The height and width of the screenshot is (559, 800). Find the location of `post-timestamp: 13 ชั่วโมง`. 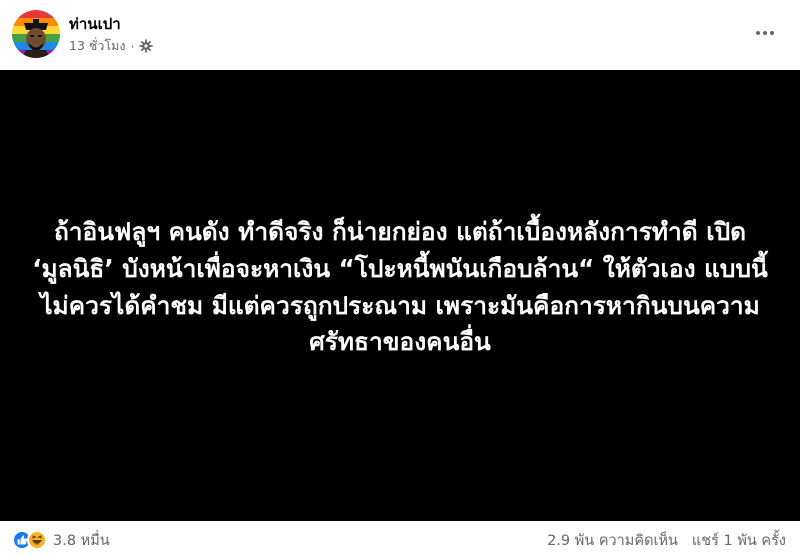

post-timestamp: 13 ชั่วโมง is located at coordinates (97, 46).